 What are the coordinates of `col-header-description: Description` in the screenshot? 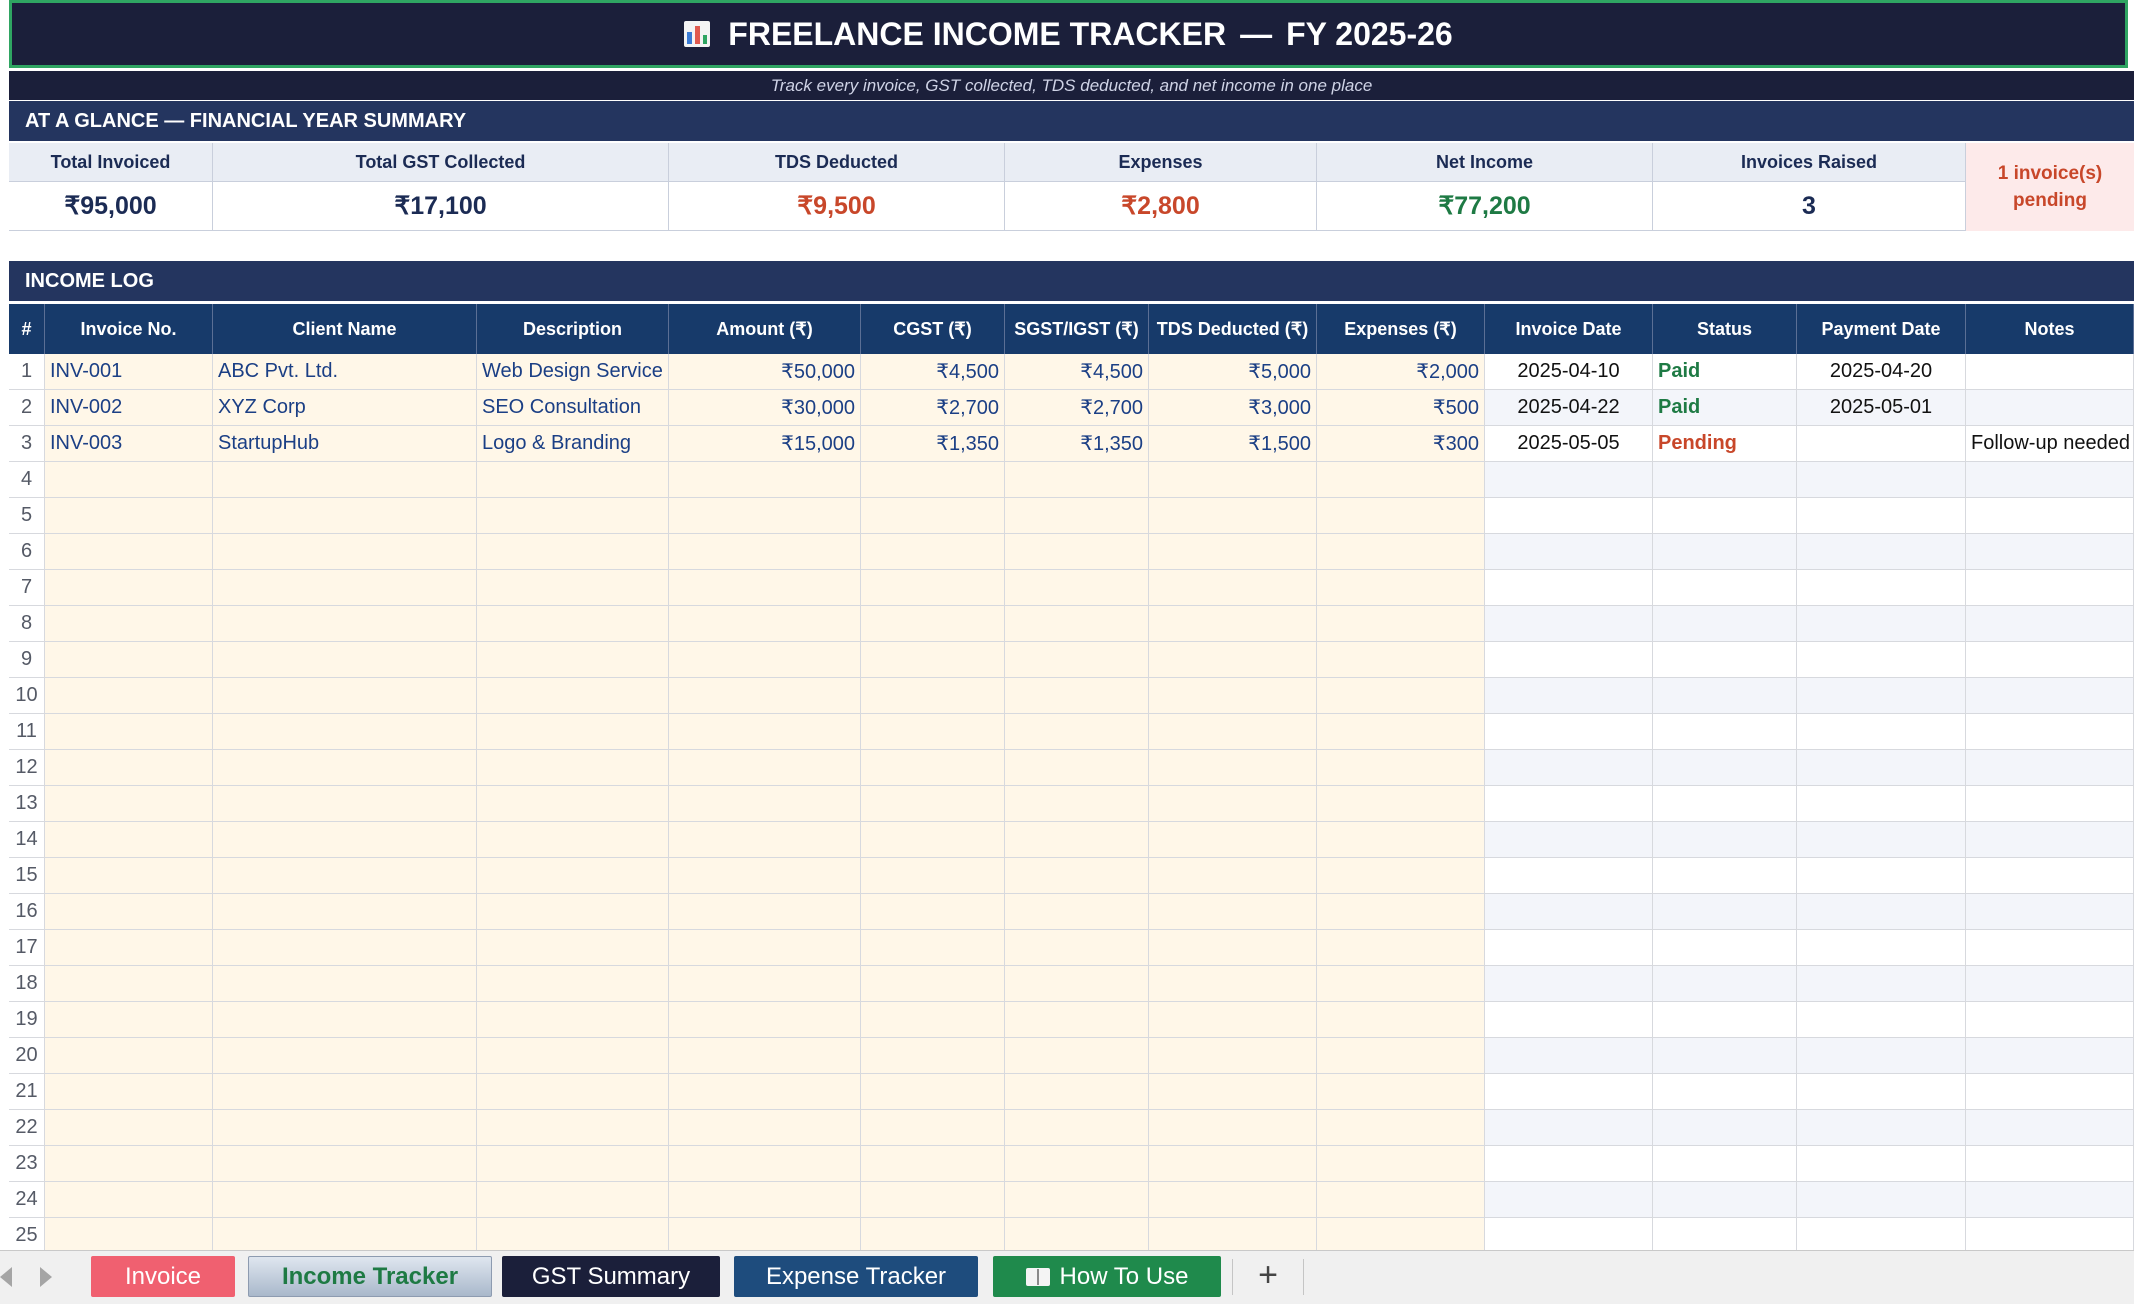 It's located at (573, 329).